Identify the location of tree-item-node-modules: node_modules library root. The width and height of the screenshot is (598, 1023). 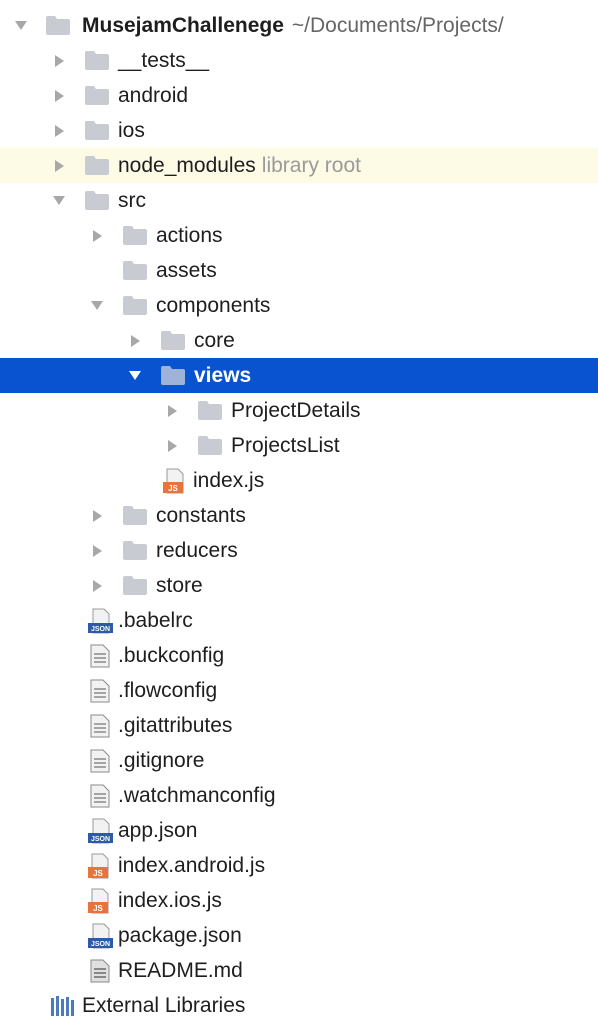
(299, 165).